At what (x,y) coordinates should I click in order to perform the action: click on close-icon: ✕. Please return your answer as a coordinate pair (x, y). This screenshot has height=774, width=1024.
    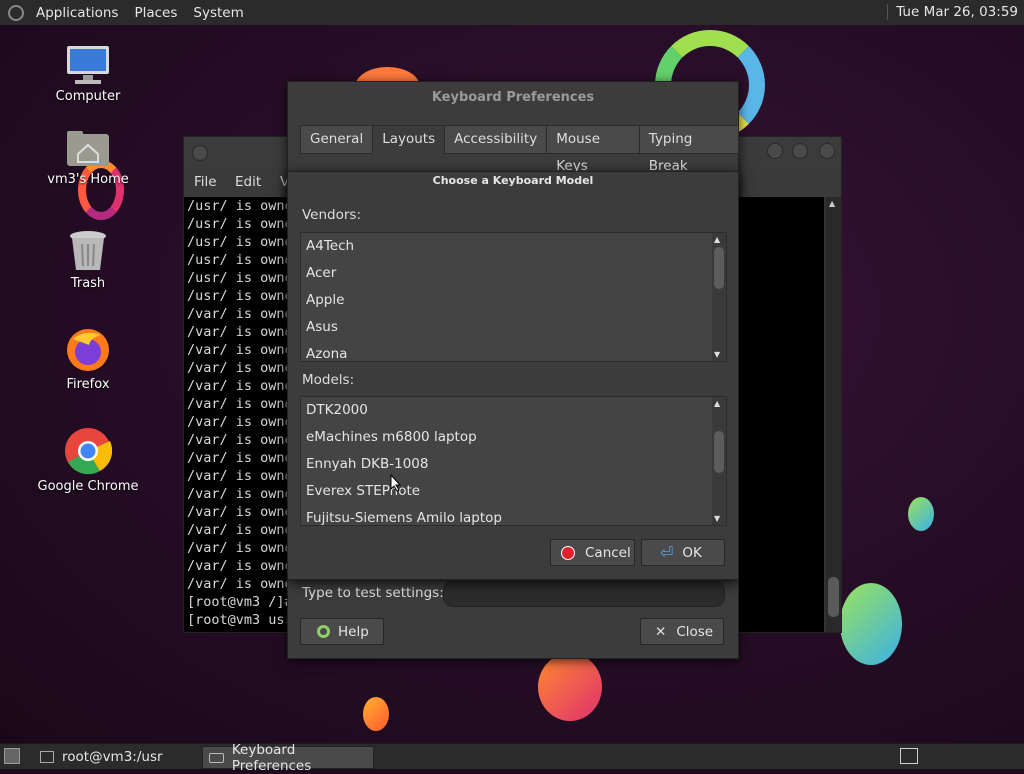
    Looking at the image, I should click on (661, 631).